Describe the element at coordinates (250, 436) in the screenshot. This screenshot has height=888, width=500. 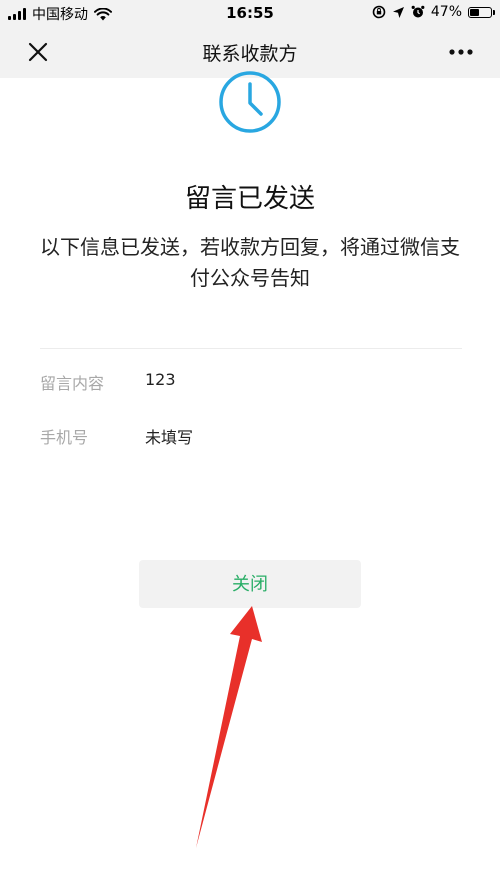
I see `detail-row-phone: 手机号 未填写` at that location.